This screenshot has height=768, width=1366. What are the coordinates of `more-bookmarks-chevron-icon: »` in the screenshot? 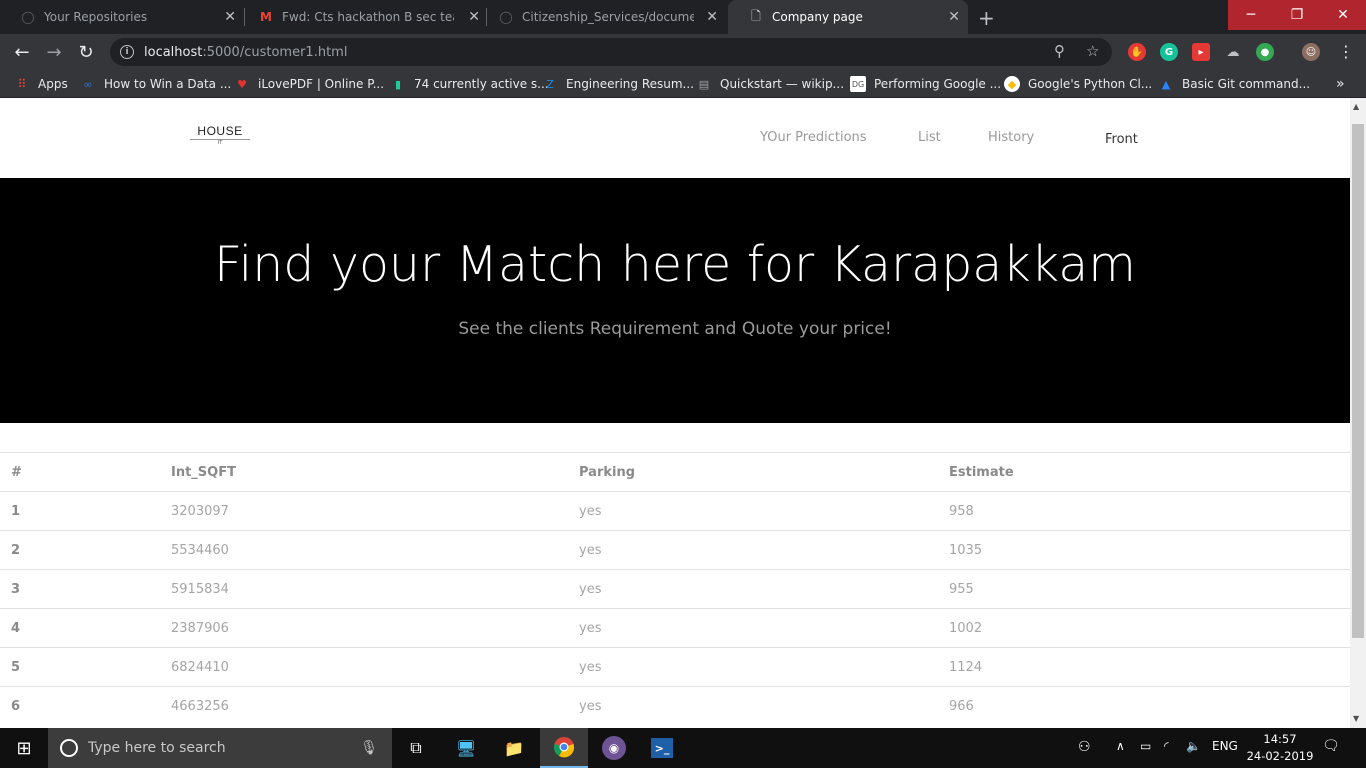 It's located at (1340, 84).